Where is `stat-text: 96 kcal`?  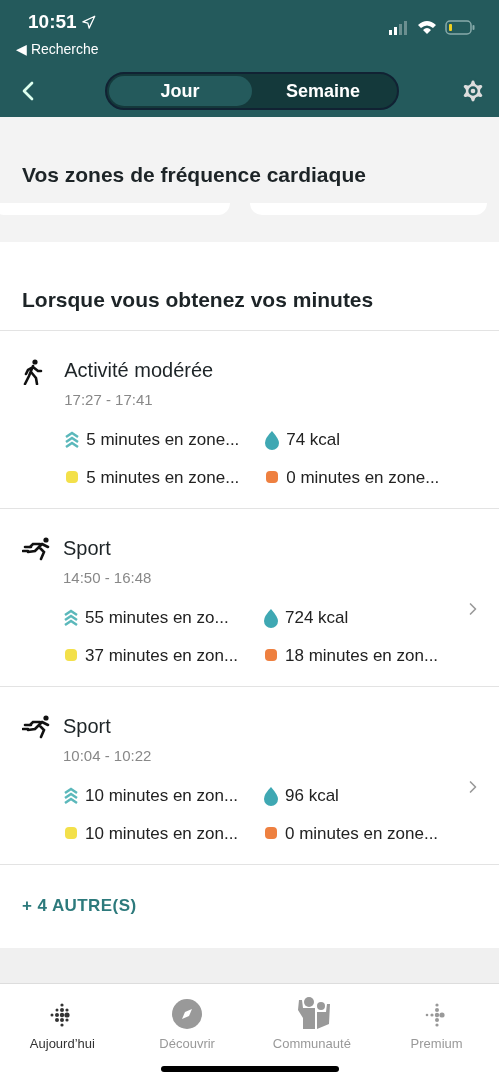 stat-text: 96 kcal is located at coordinates (312, 796).